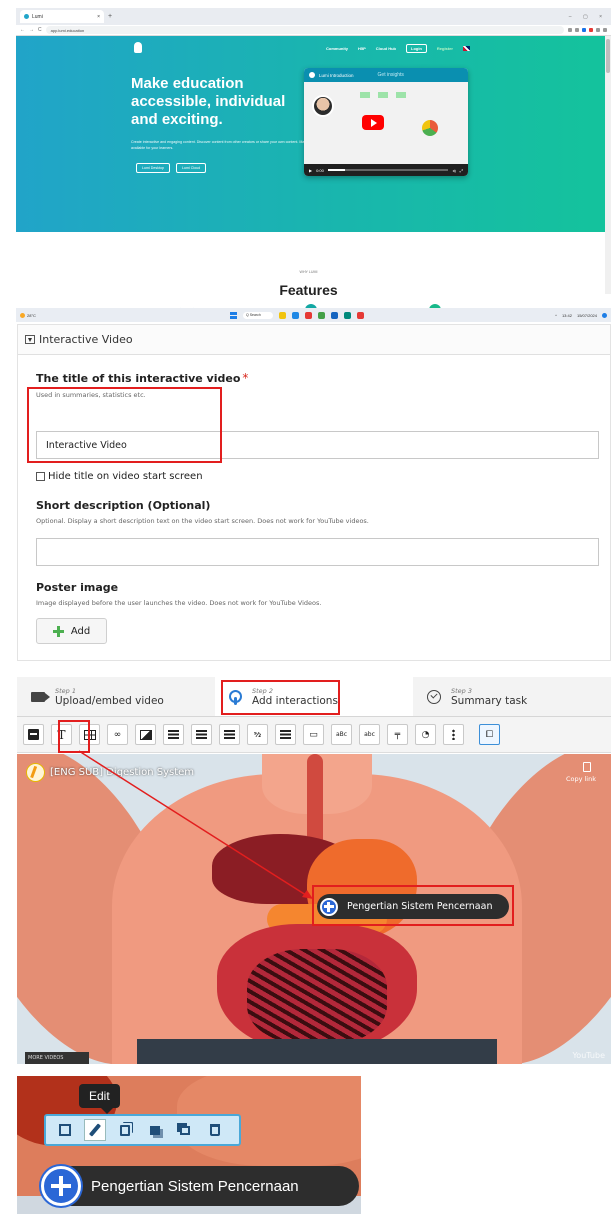 The width and height of the screenshot is (611, 1214). What do you see at coordinates (282, 315) in the screenshot?
I see `file-explorer-icon` at bounding box center [282, 315].